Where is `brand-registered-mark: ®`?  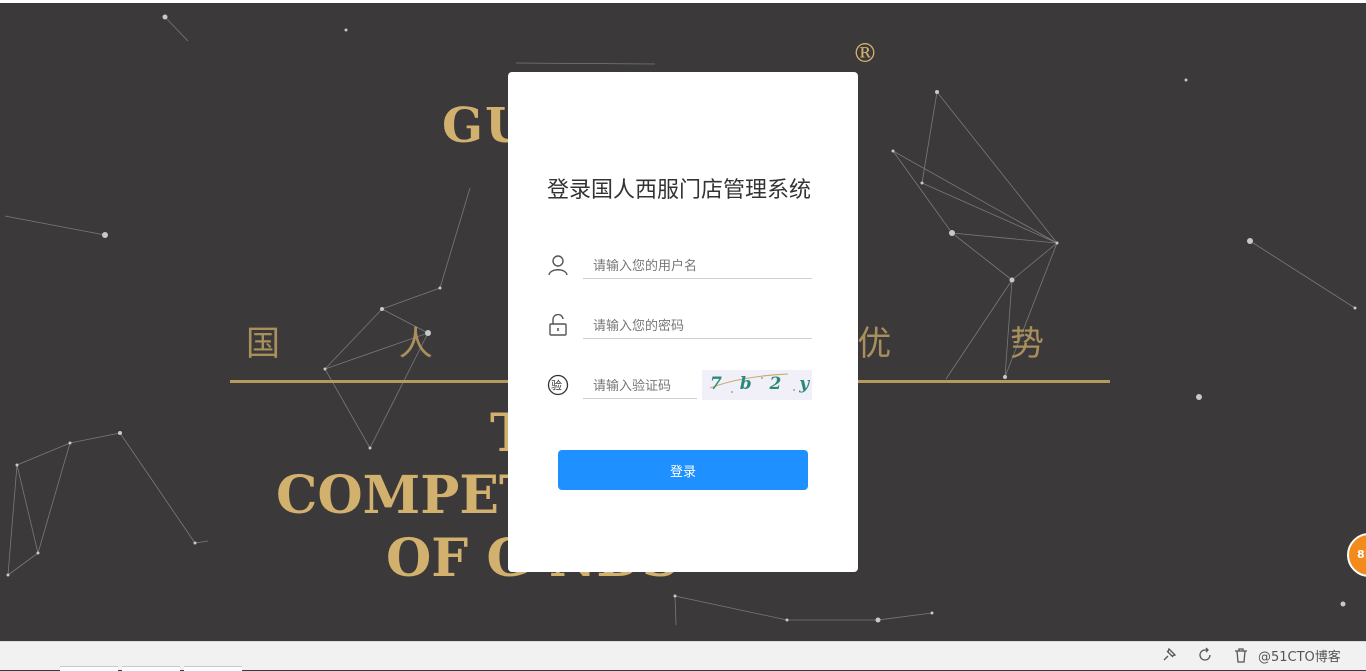 brand-registered-mark: ® is located at coordinates (865, 54).